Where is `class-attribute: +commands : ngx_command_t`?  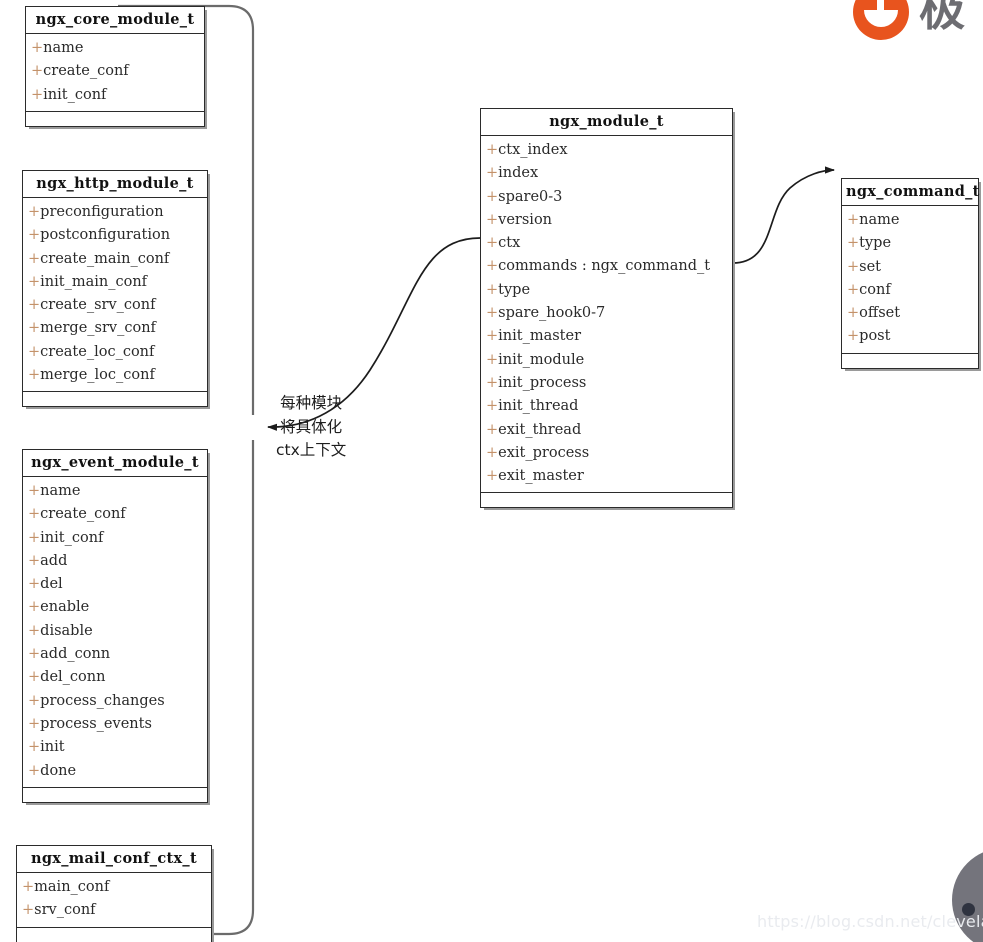 class-attribute: +commands : ngx_command_t is located at coordinates (606, 266).